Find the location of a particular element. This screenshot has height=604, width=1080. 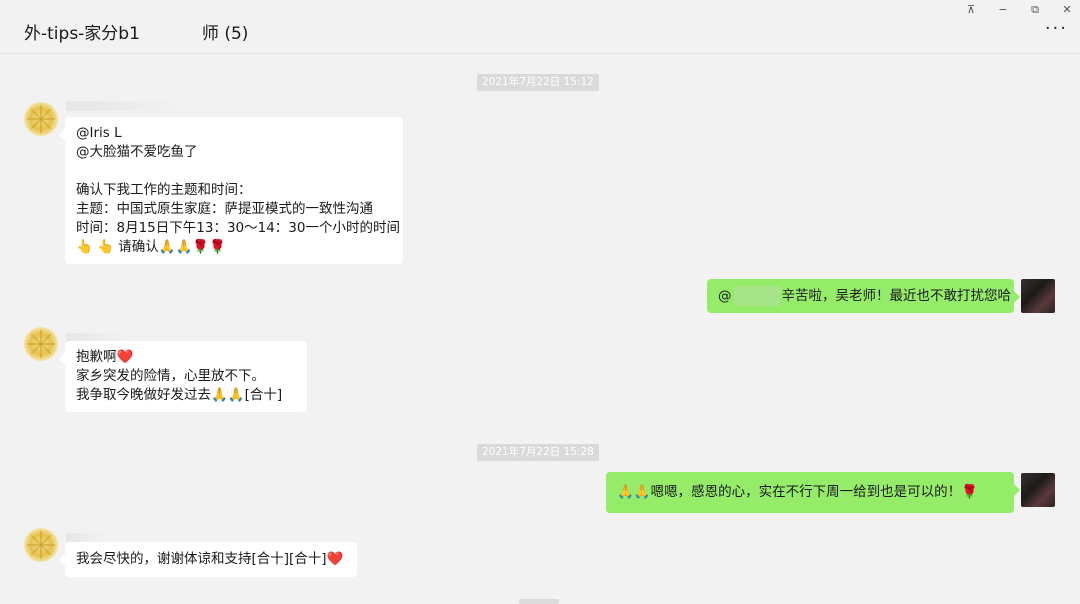

minimize-icon: − is located at coordinates (1003, 10).